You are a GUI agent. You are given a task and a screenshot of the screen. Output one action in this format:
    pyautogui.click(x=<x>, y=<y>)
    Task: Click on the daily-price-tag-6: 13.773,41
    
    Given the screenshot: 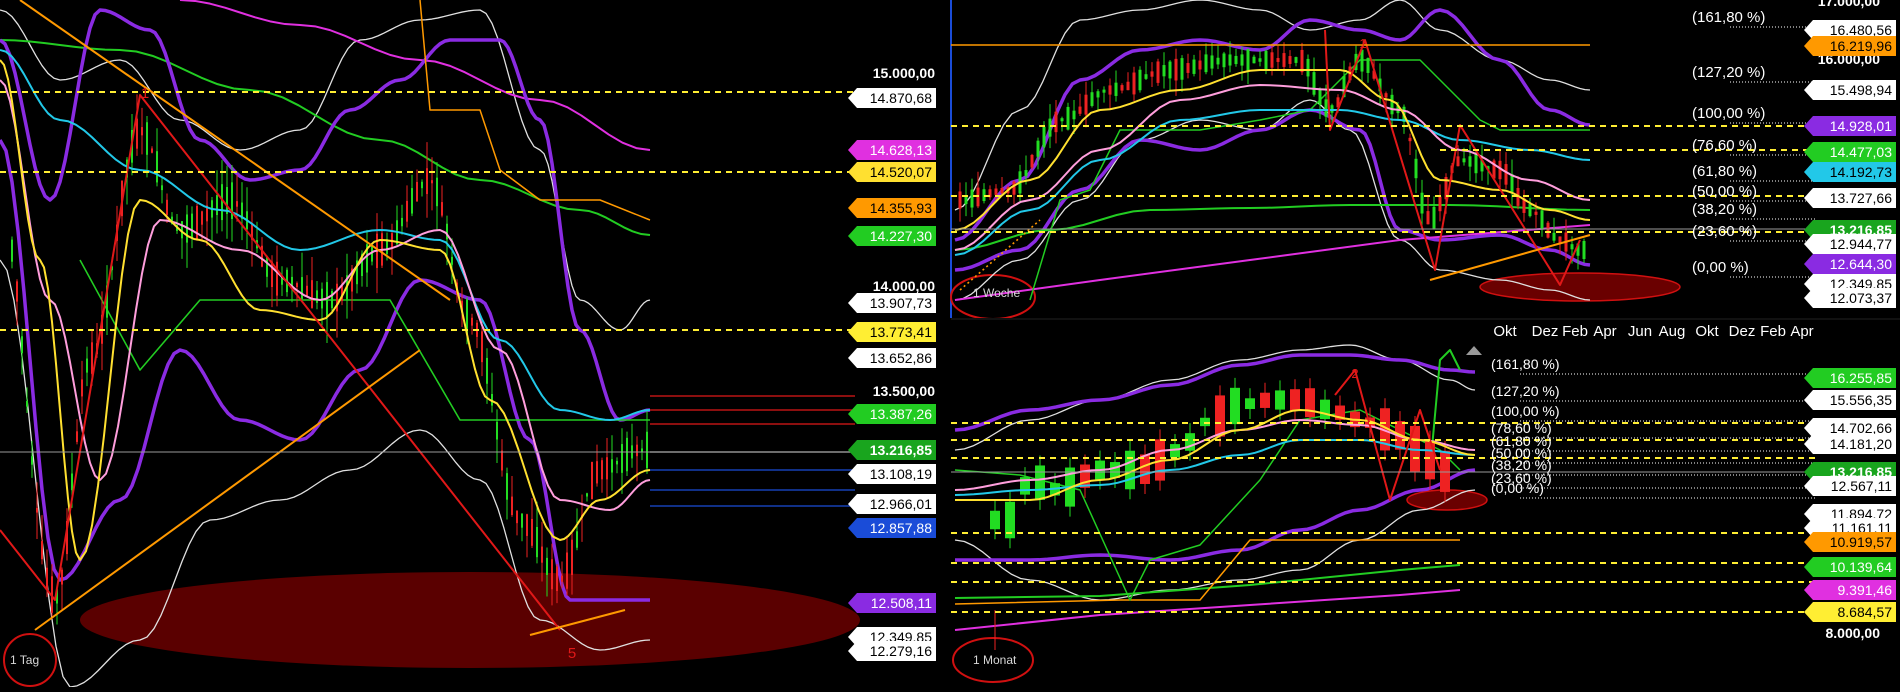 What is the action you would take?
    pyautogui.click(x=892, y=332)
    